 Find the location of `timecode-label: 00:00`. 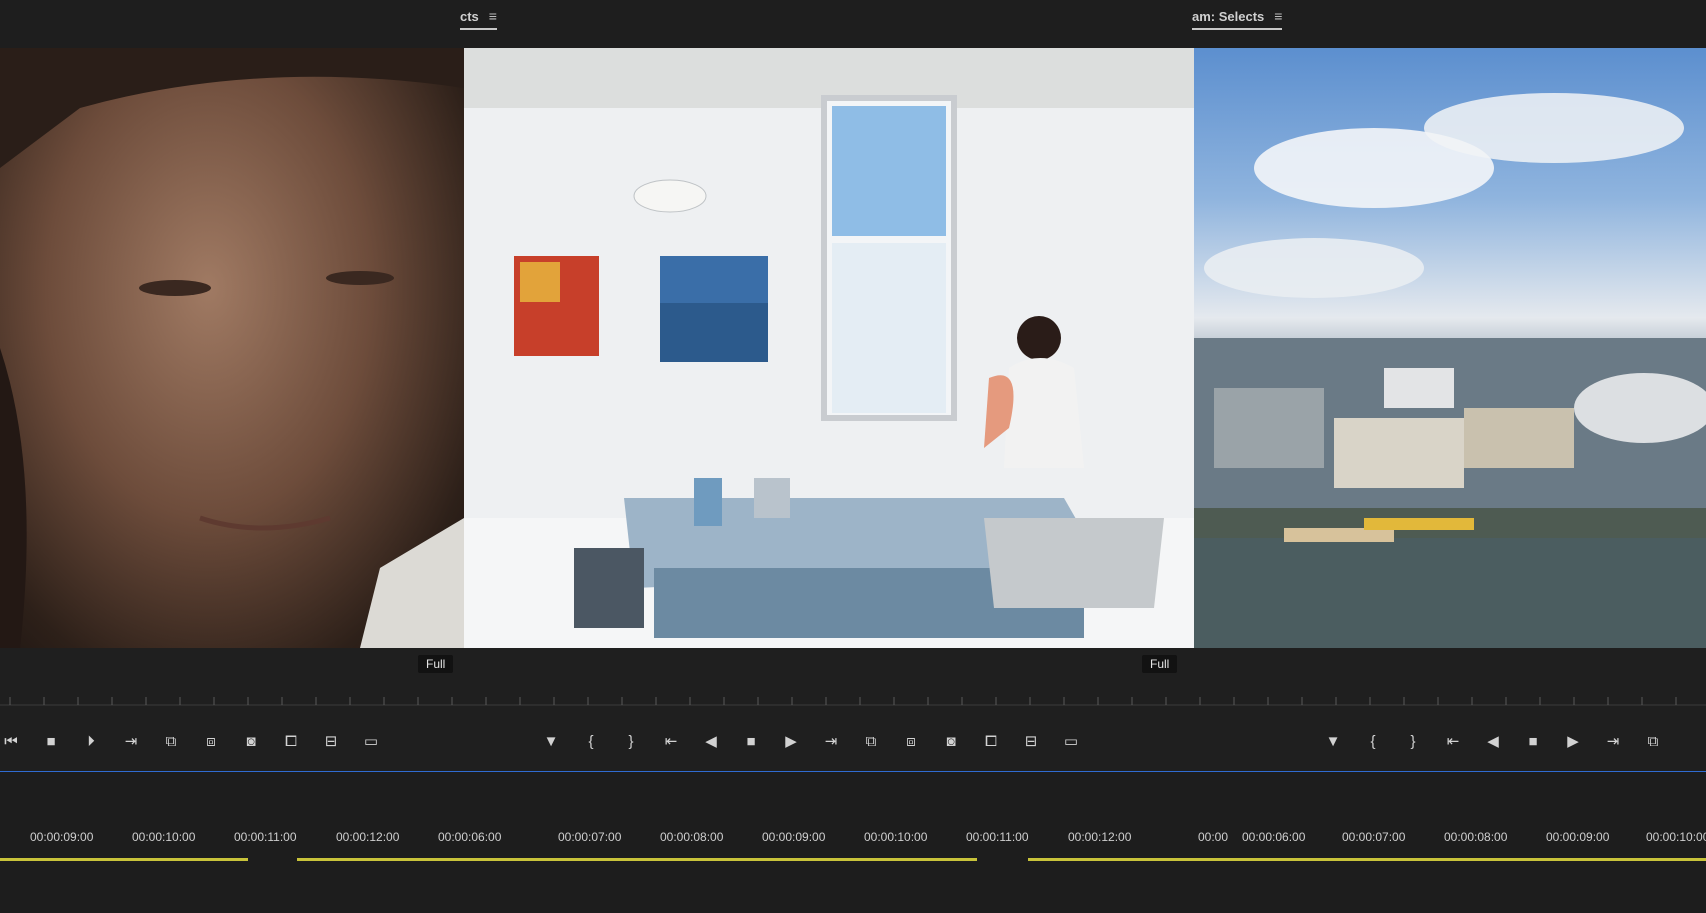

timecode-label: 00:00 is located at coordinates (1213, 837).